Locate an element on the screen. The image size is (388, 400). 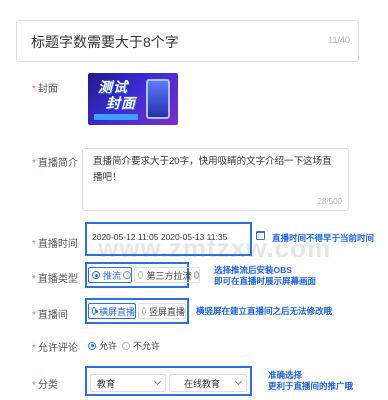
category-secondary-select: 在线教育 is located at coordinates (208, 383).